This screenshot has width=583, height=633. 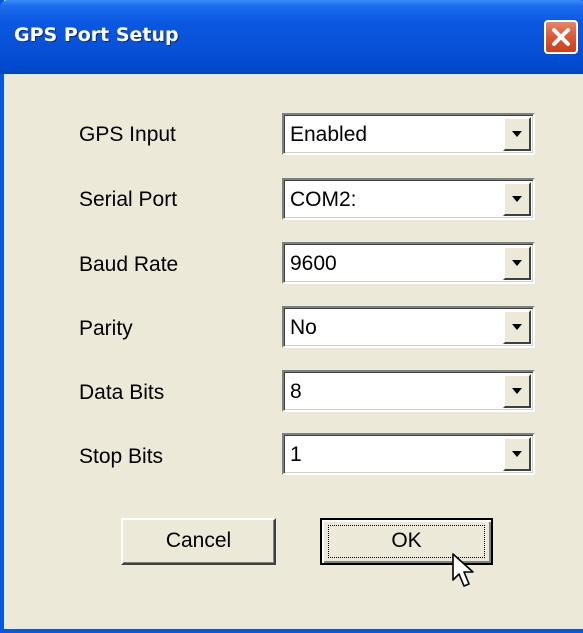 What do you see at coordinates (303, 327) in the screenshot?
I see `parity-value: No` at bounding box center [303, 327].